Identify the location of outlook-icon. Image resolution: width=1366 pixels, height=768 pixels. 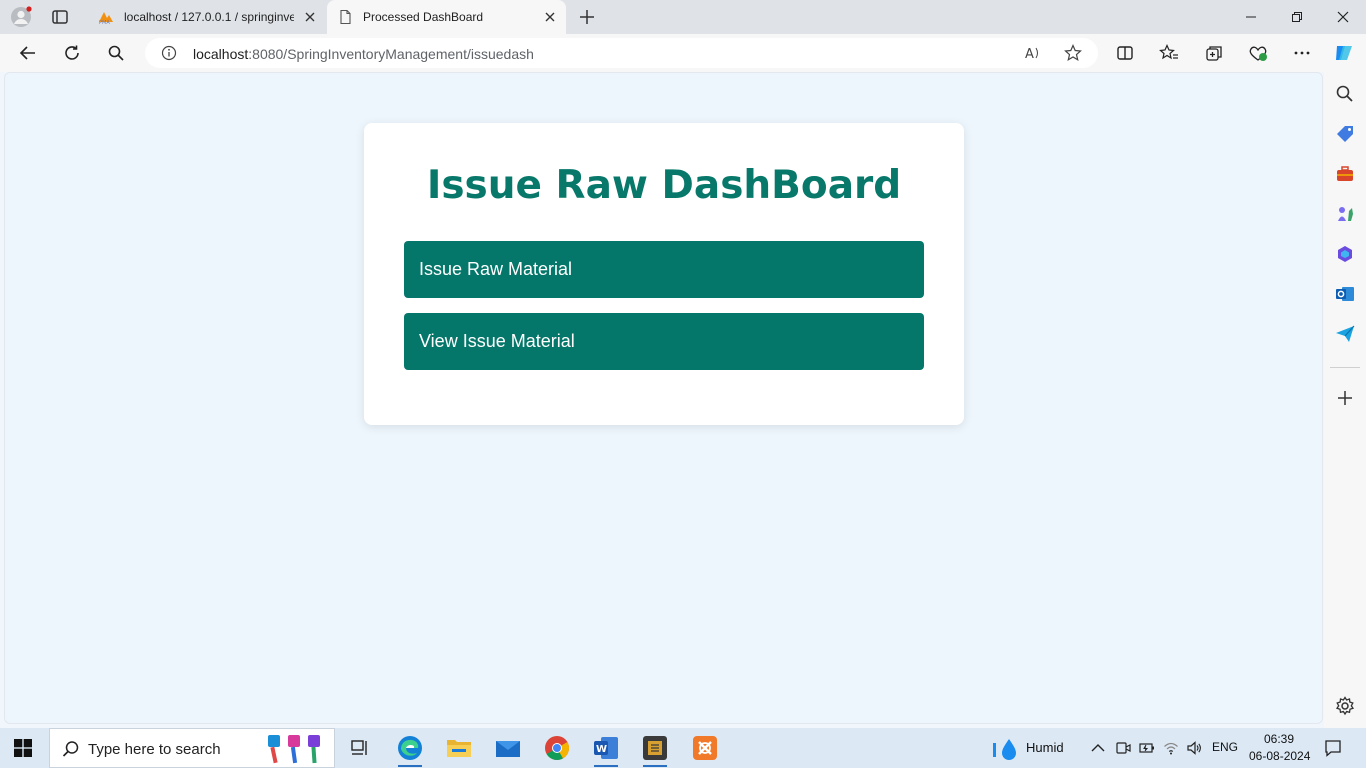
(1345, 294).